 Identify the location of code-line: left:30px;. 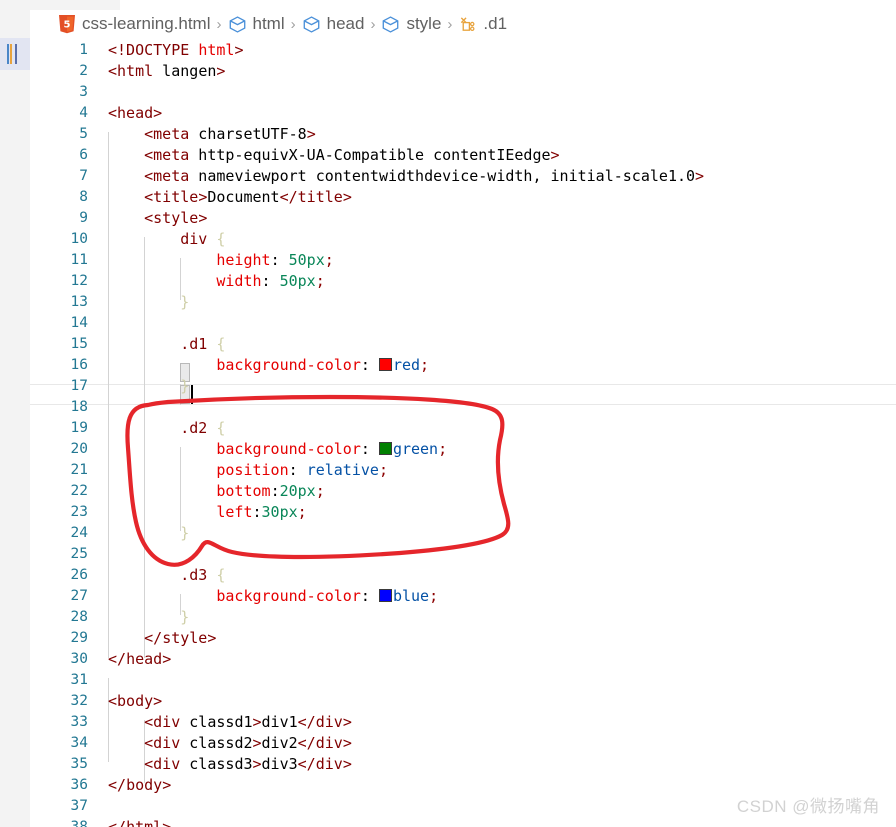
(207, 512).